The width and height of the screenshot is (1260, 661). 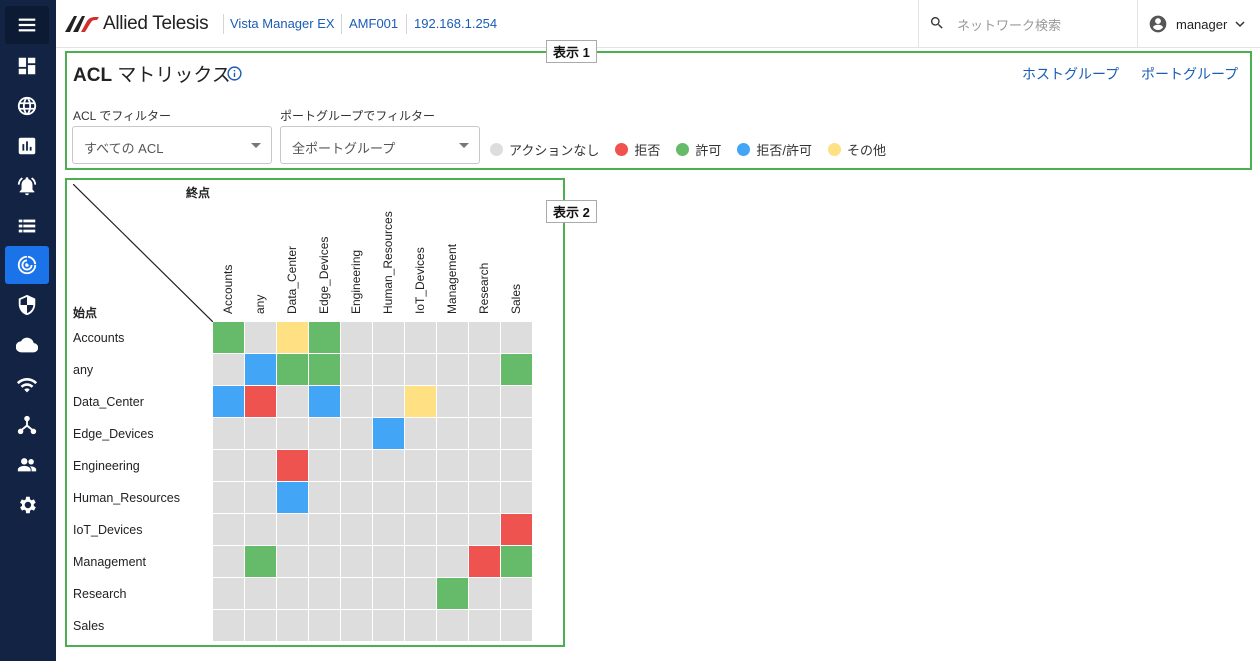 I want to click on info-icon, so click(x=234, y=73).